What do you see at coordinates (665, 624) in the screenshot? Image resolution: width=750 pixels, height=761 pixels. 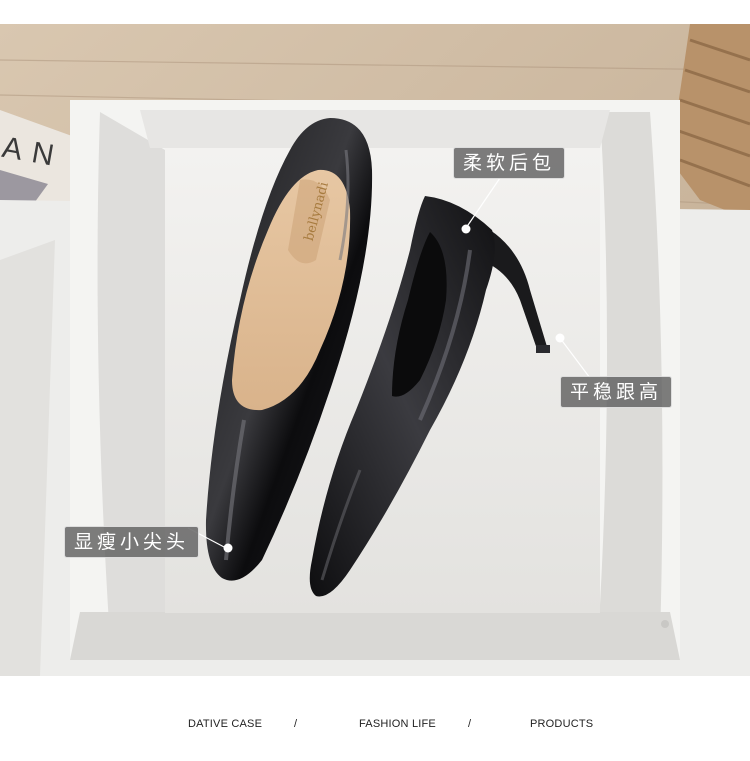 I see `box-grommet` at bounding box center [665, 624].